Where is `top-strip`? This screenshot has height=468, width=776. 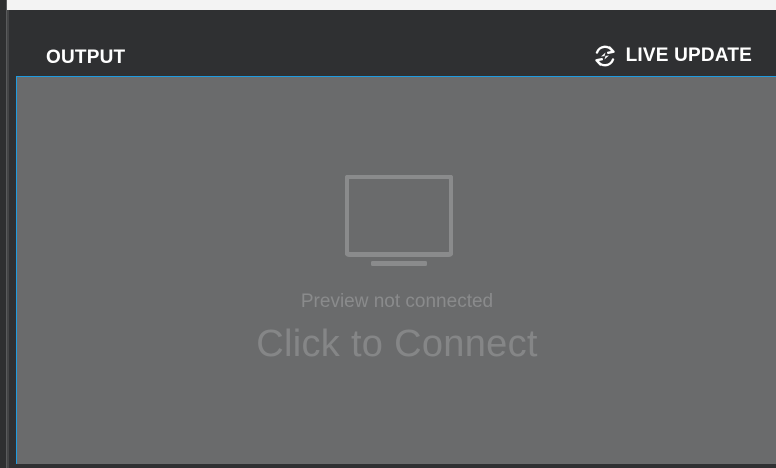 top-strip is located at coordinates (391, 5).